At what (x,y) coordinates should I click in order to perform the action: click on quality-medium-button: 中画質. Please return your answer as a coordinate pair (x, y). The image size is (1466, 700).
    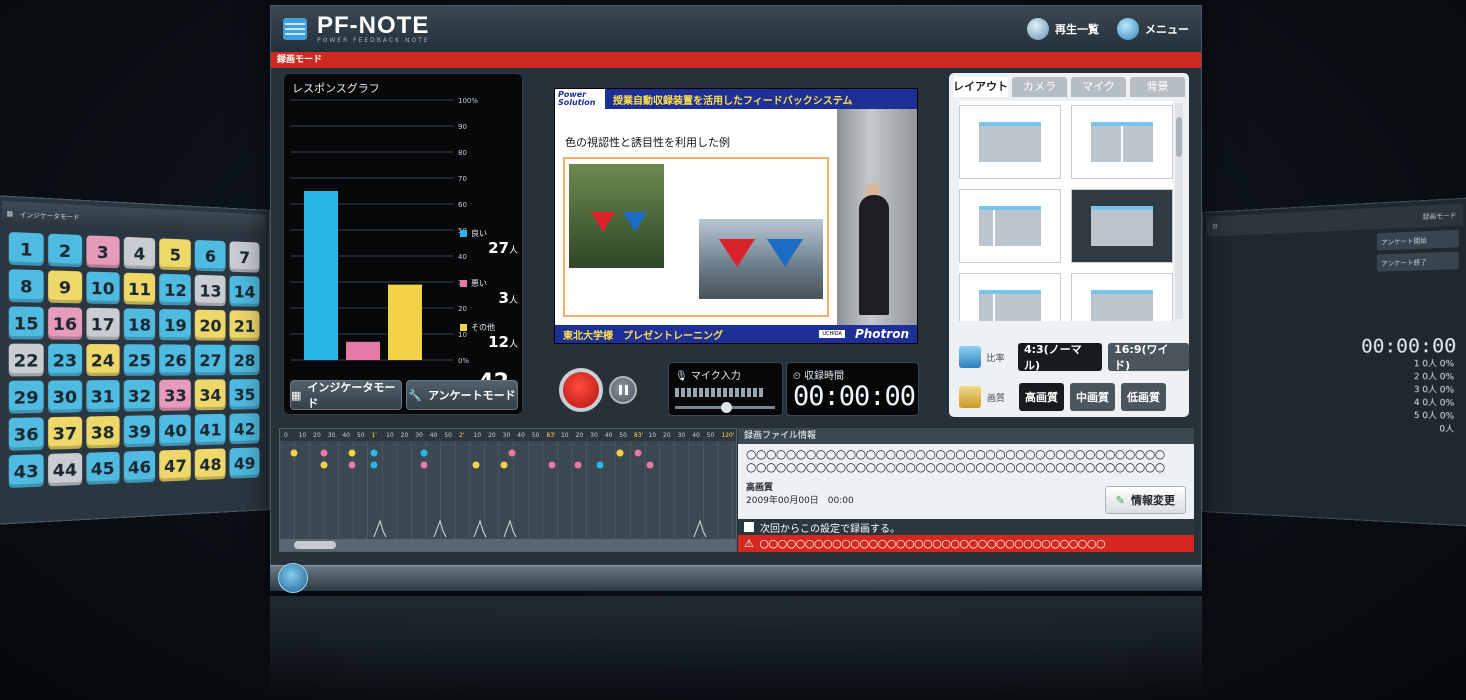
    Looking at the image, I should click on (1092, 397).